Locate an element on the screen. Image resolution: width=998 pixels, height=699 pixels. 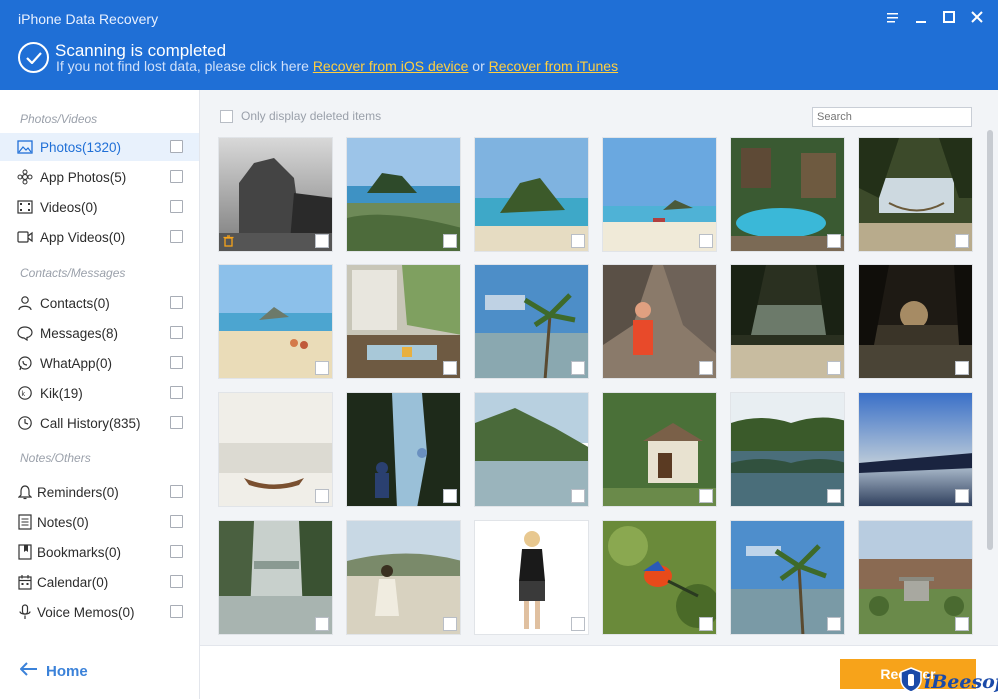
check-circle-icon is located at coordinates (33, 57).